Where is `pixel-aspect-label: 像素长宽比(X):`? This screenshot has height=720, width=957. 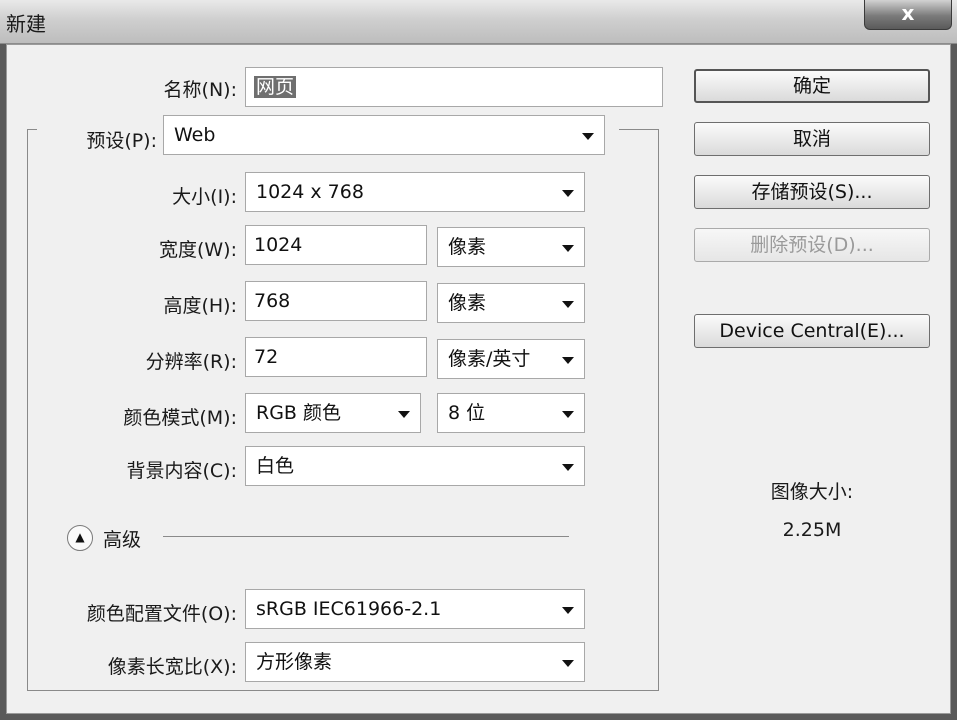
pixel-aspect-label: 像素长宽比(X): is located at coordinates (172, 667).